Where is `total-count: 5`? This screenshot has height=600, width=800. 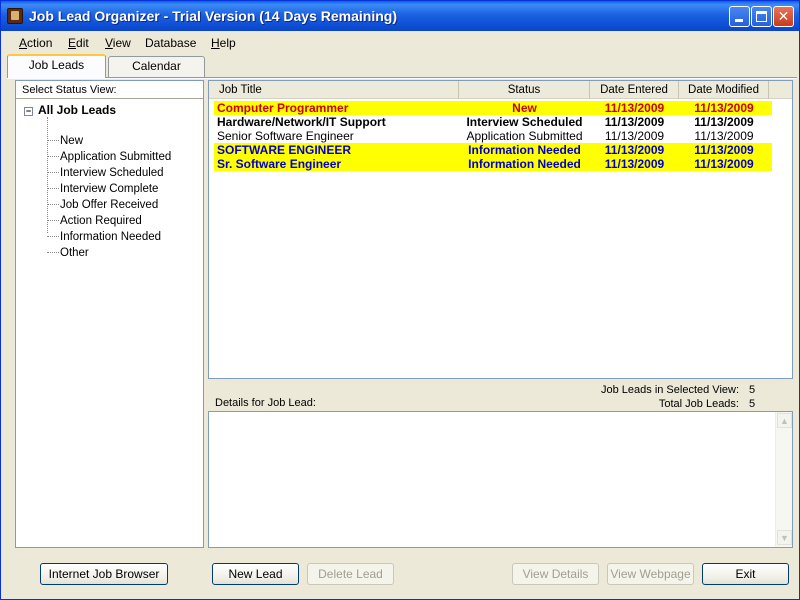
total-count: 5 is located at coordinates (752, 404).